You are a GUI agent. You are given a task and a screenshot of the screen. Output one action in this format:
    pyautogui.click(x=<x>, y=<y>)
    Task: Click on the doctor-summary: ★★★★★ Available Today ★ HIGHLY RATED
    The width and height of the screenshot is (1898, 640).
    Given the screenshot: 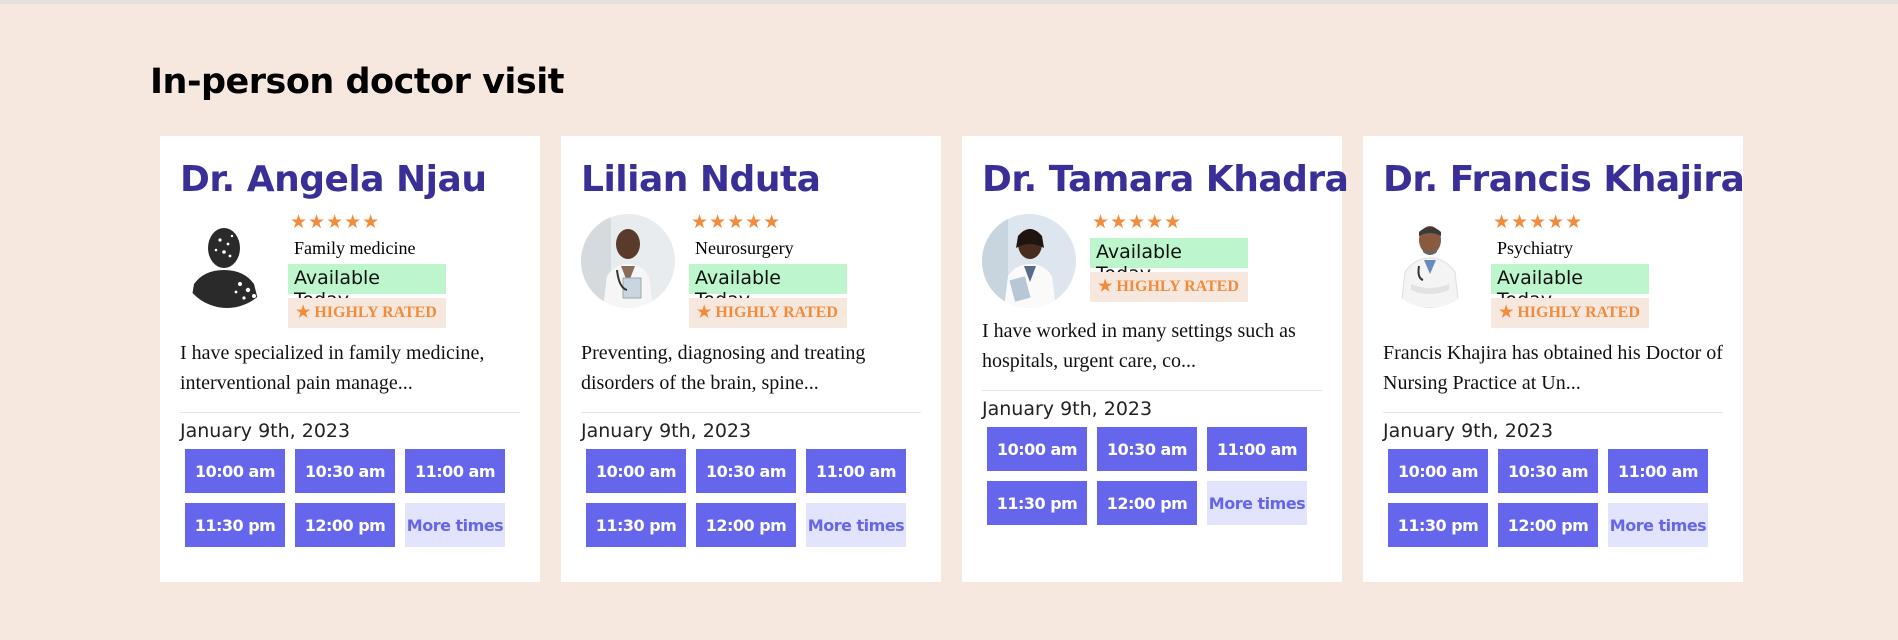 What is the action you would take?
    pyautogui.click(x=1152, y=261)
    